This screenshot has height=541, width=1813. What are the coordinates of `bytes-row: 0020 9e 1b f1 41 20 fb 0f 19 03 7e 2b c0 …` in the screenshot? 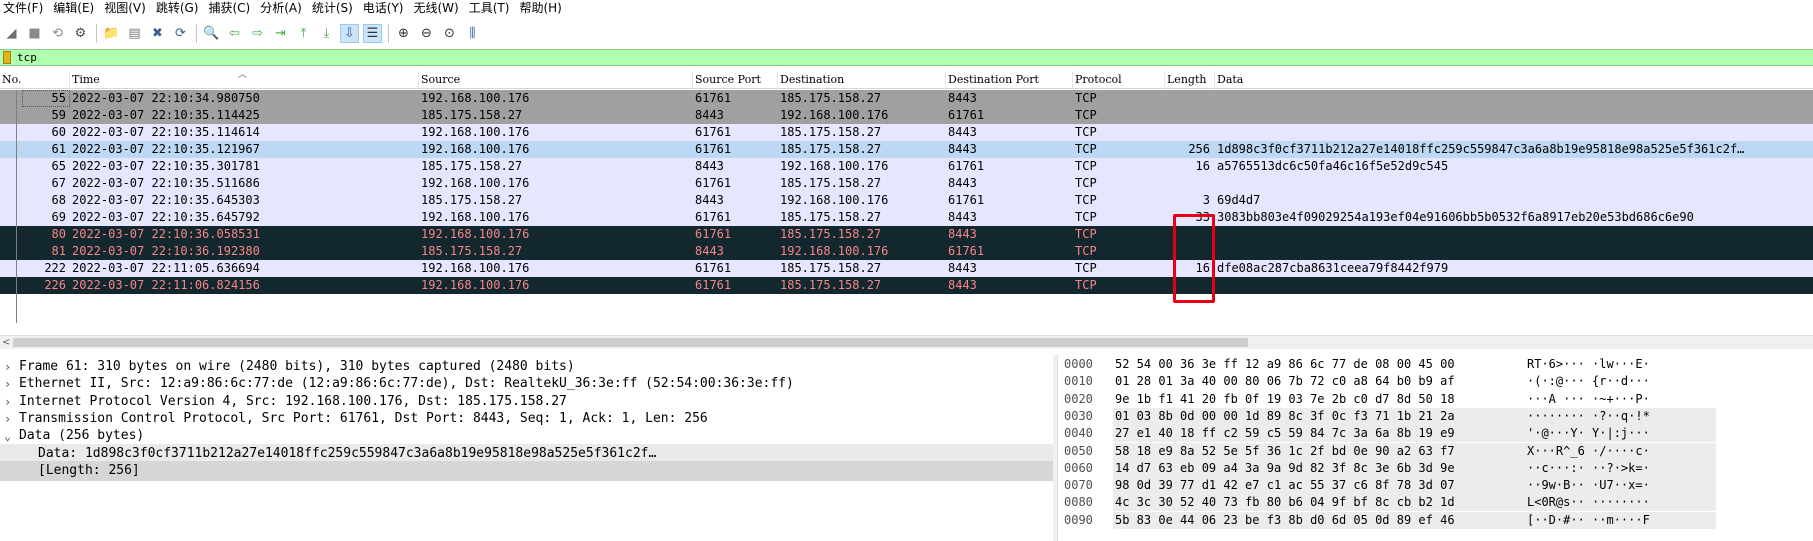 It's located at (1435, 399).